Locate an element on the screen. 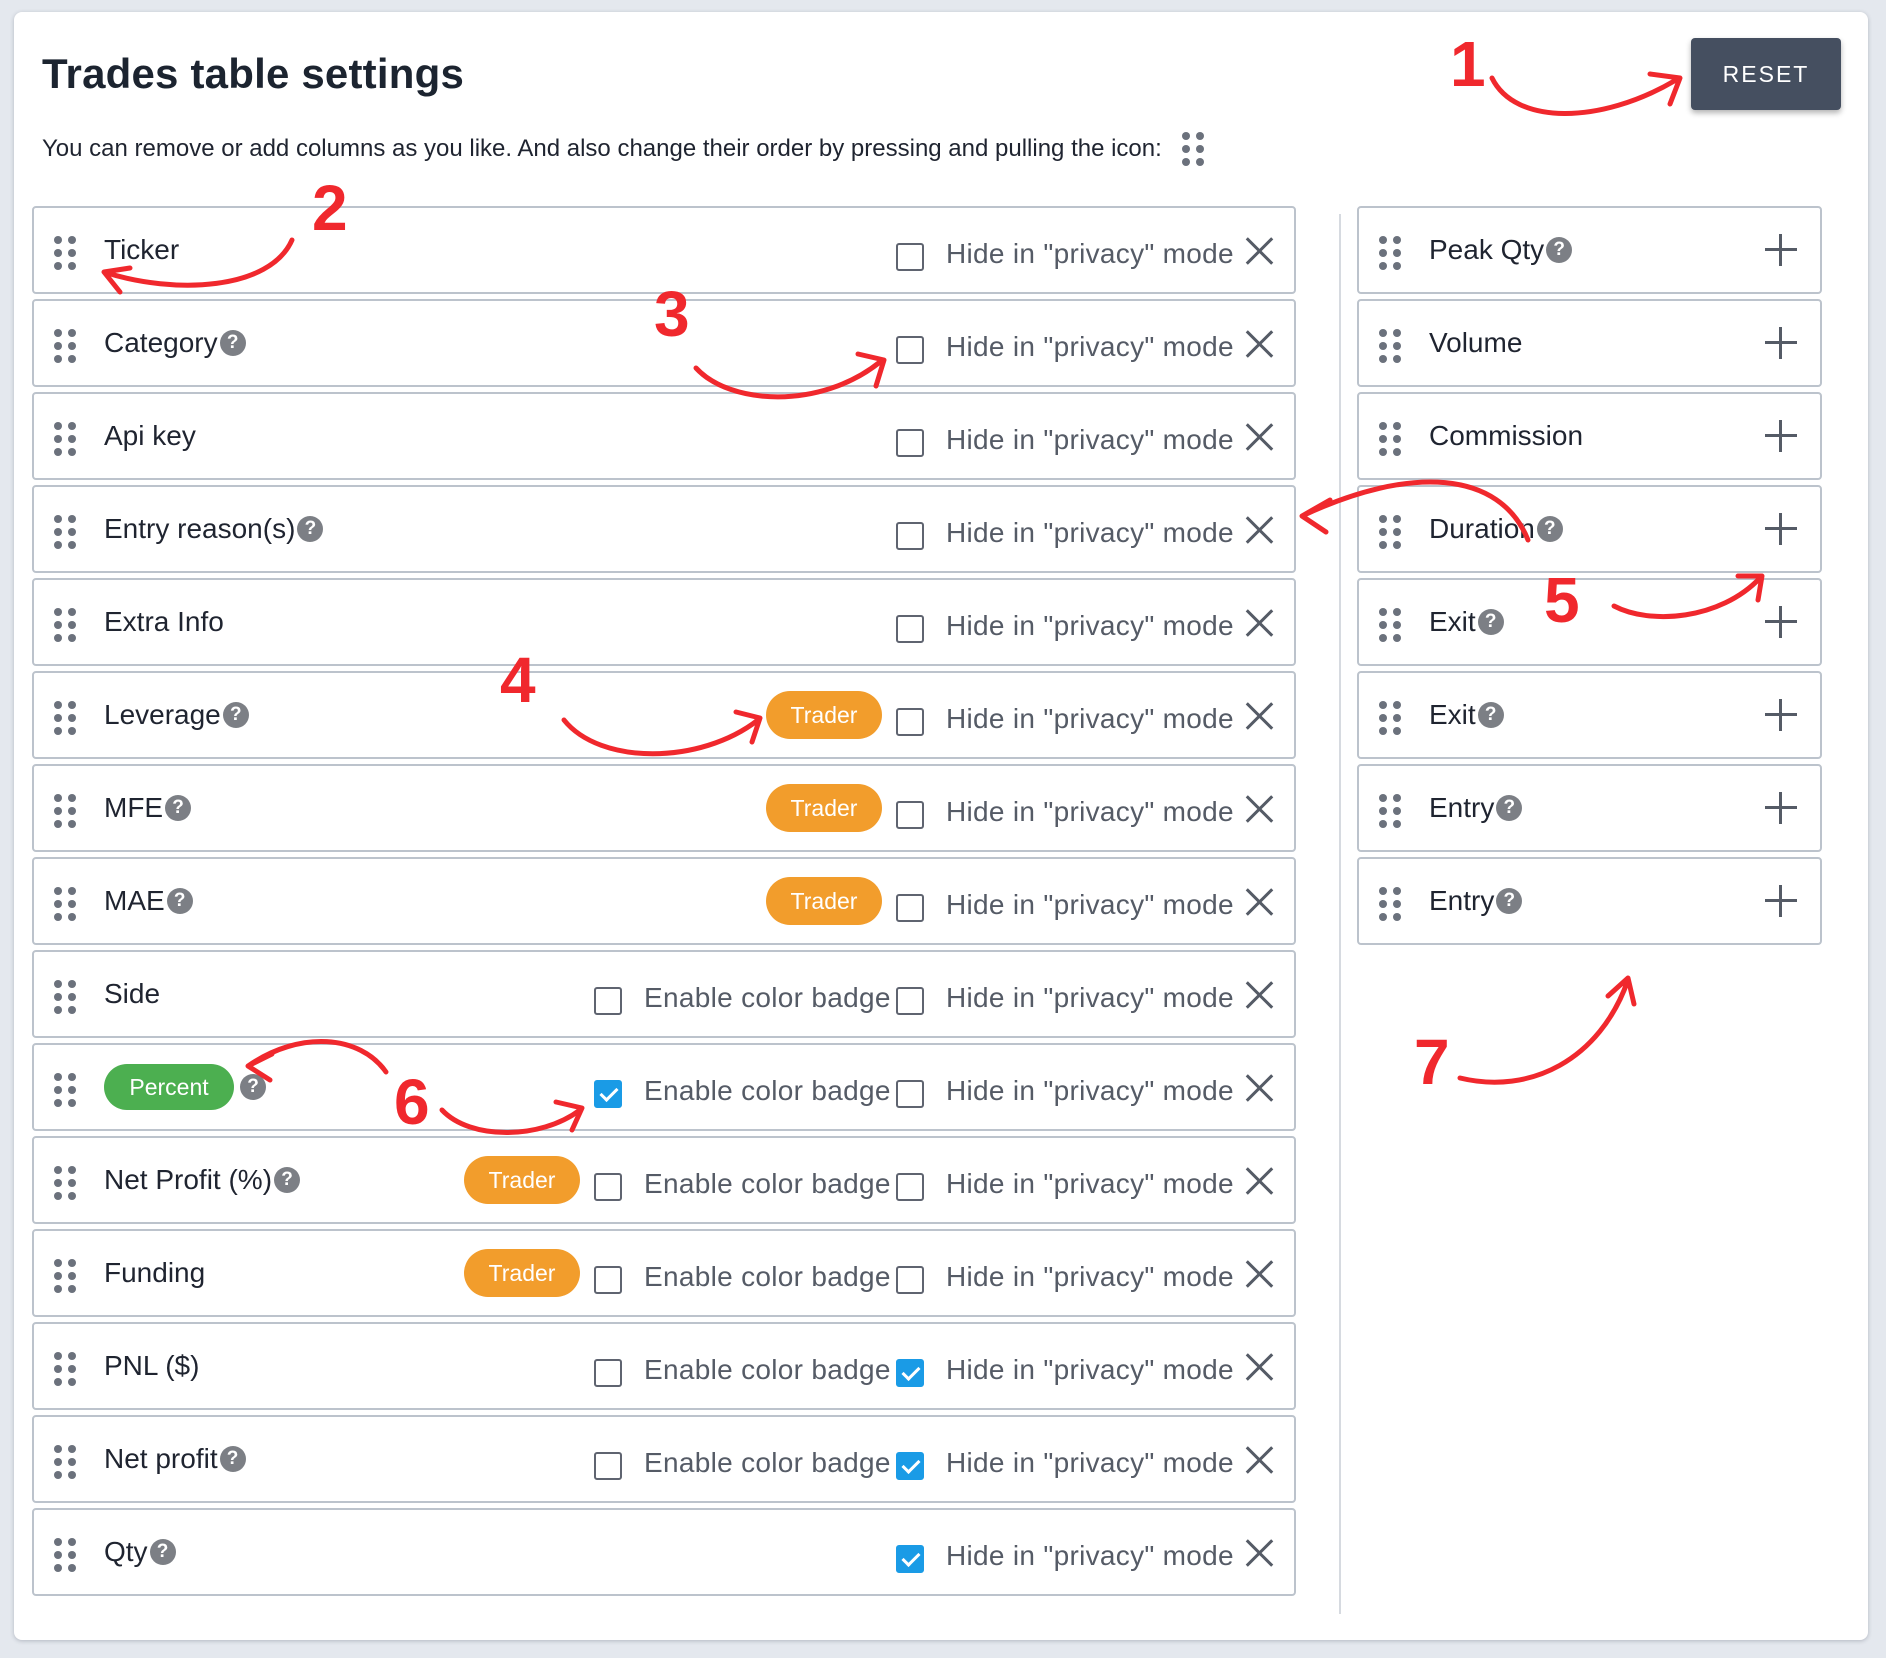 The height and width of the screenshot is (1658, 1886). reset-button: RESET is located at coordinates (1766, 74).